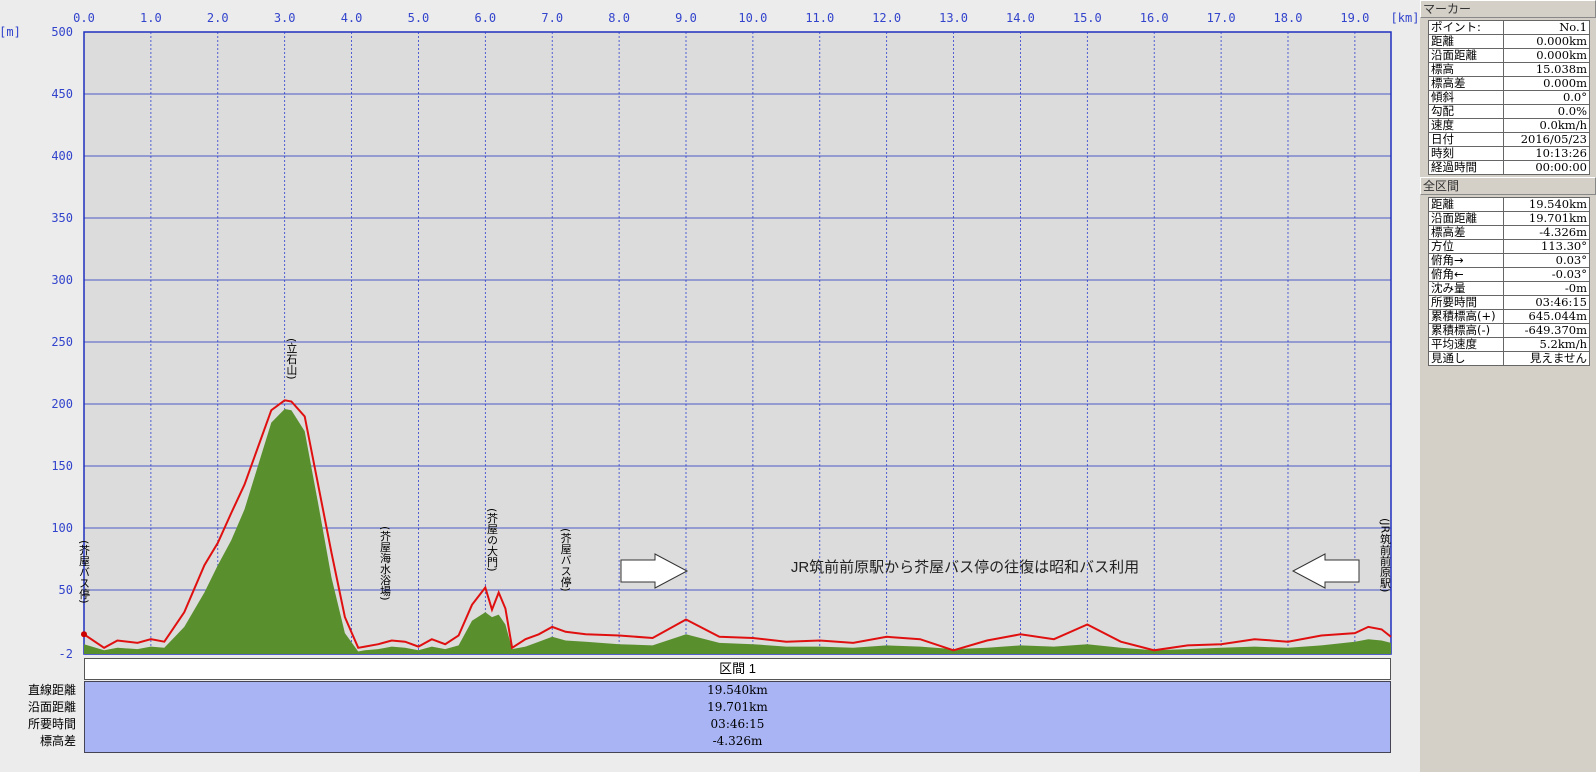 The height and width of the screenshot is (772, 1596). What do you see at coordinates (62, 156) in the screenshot?
I see `y-tick-label: 400` at bounding box center [62, 156].